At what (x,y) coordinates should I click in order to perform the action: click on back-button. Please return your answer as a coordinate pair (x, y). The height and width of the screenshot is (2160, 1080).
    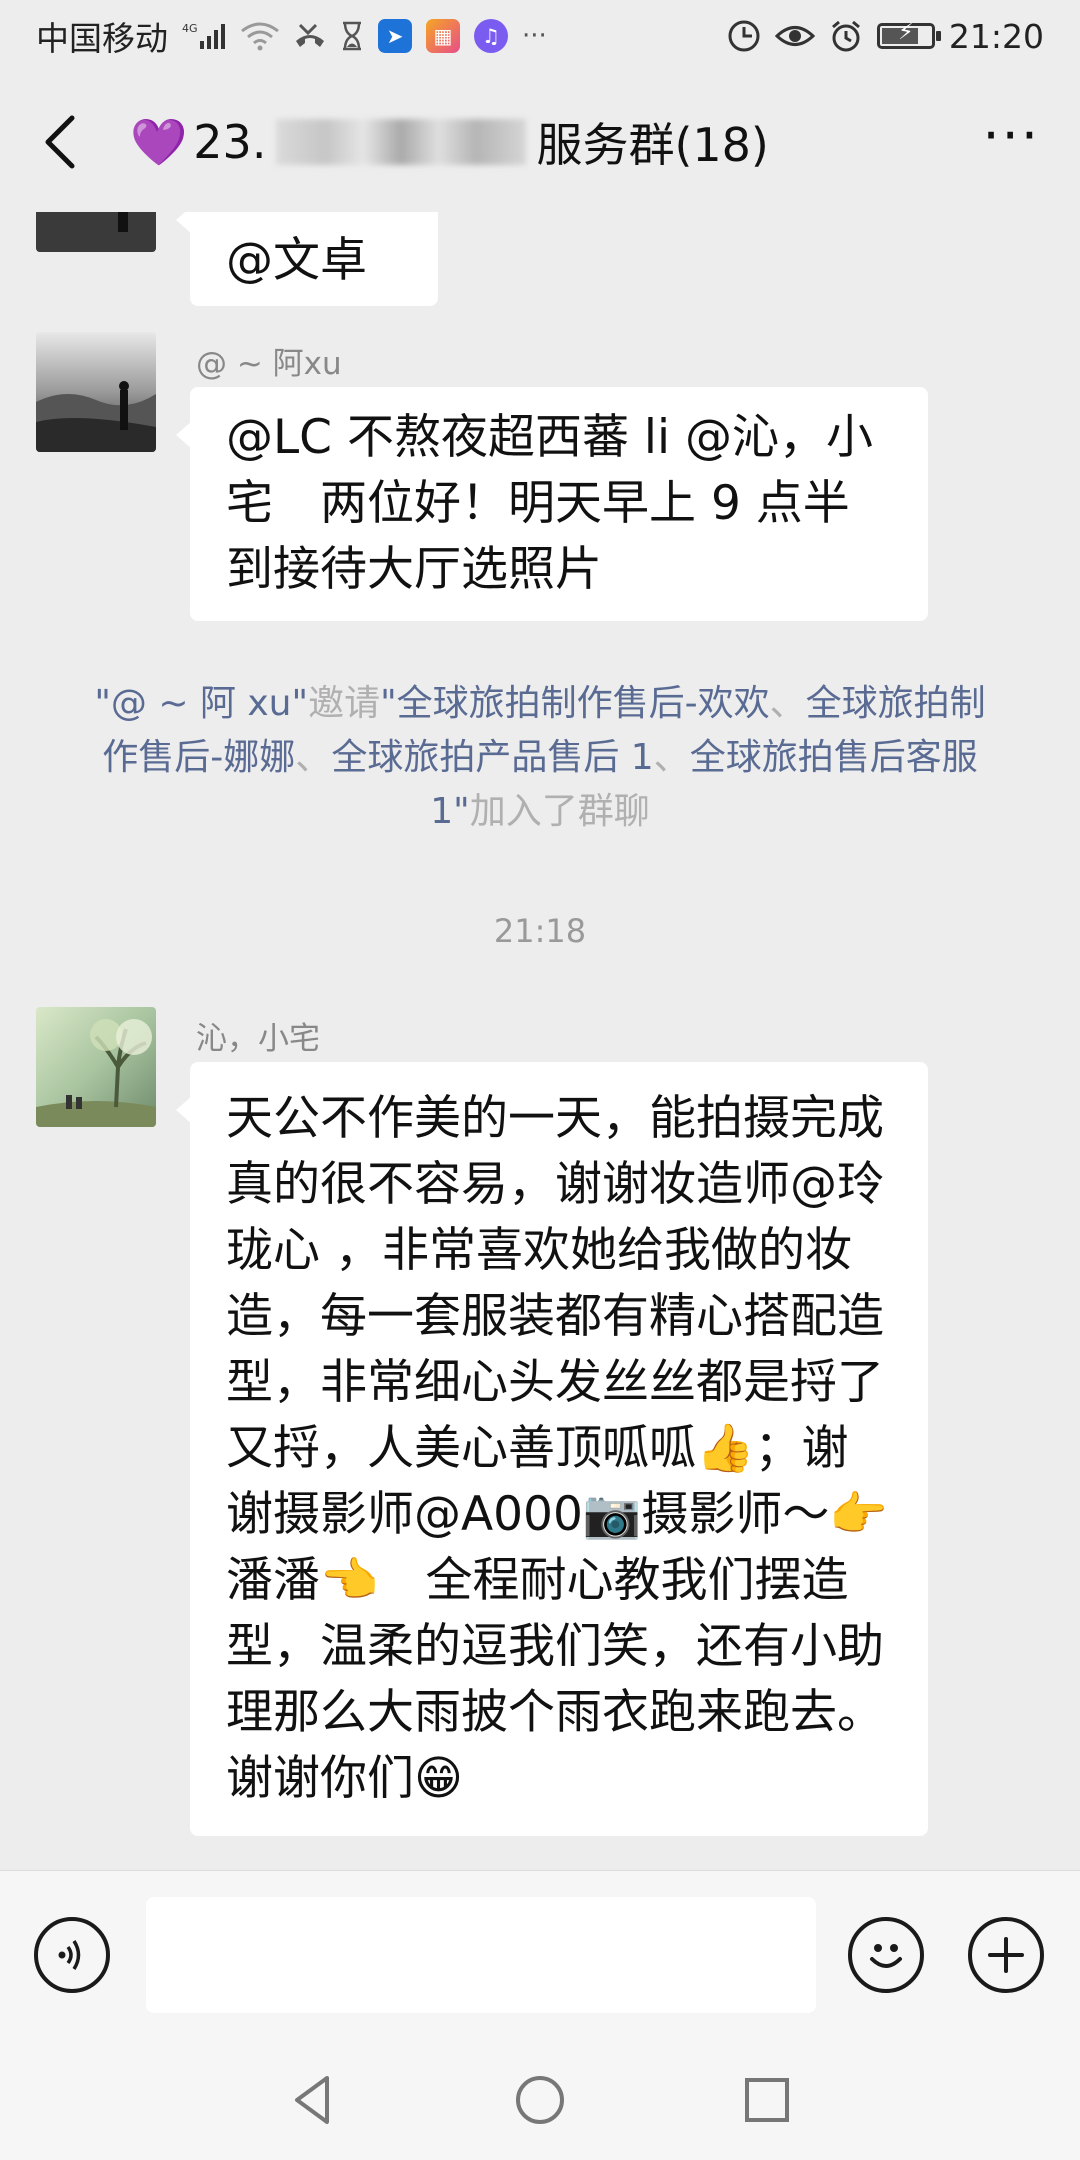
    Looking at the image, I should click on (60, 142).